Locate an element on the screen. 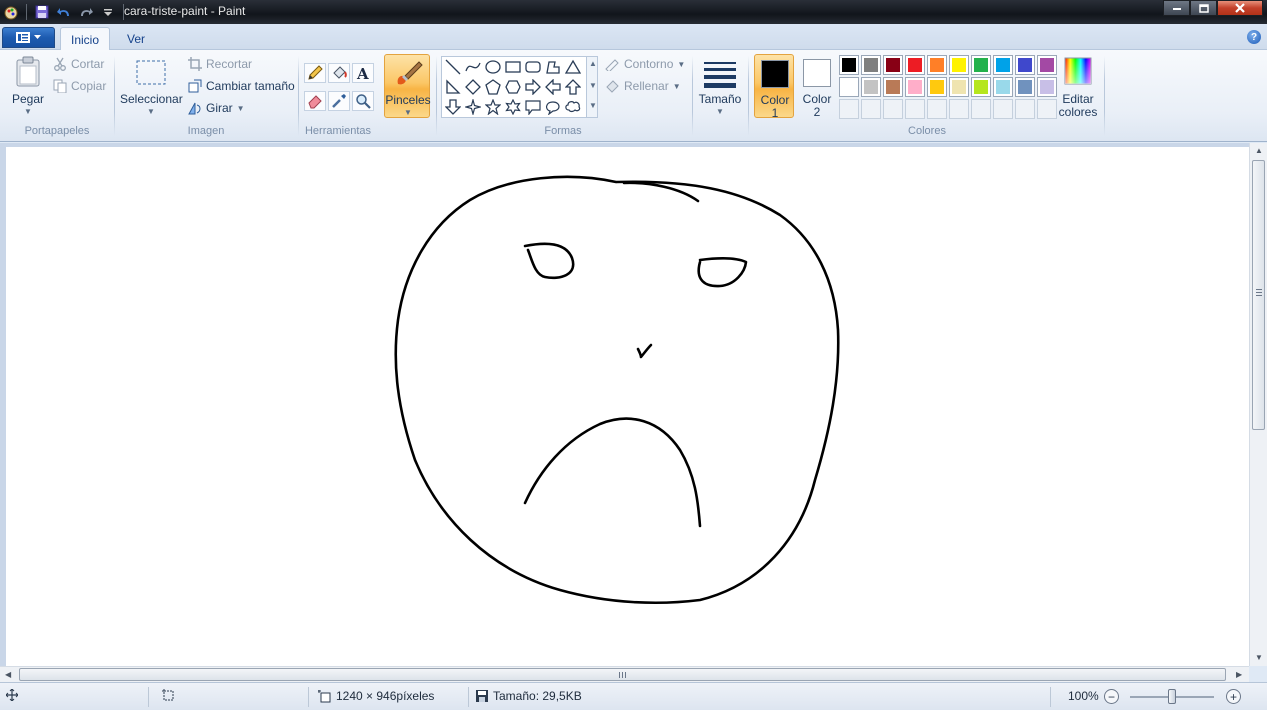 This screenshot has height=710, width=1267. zoom-in-button: + is located at coordinates (1233, 696).